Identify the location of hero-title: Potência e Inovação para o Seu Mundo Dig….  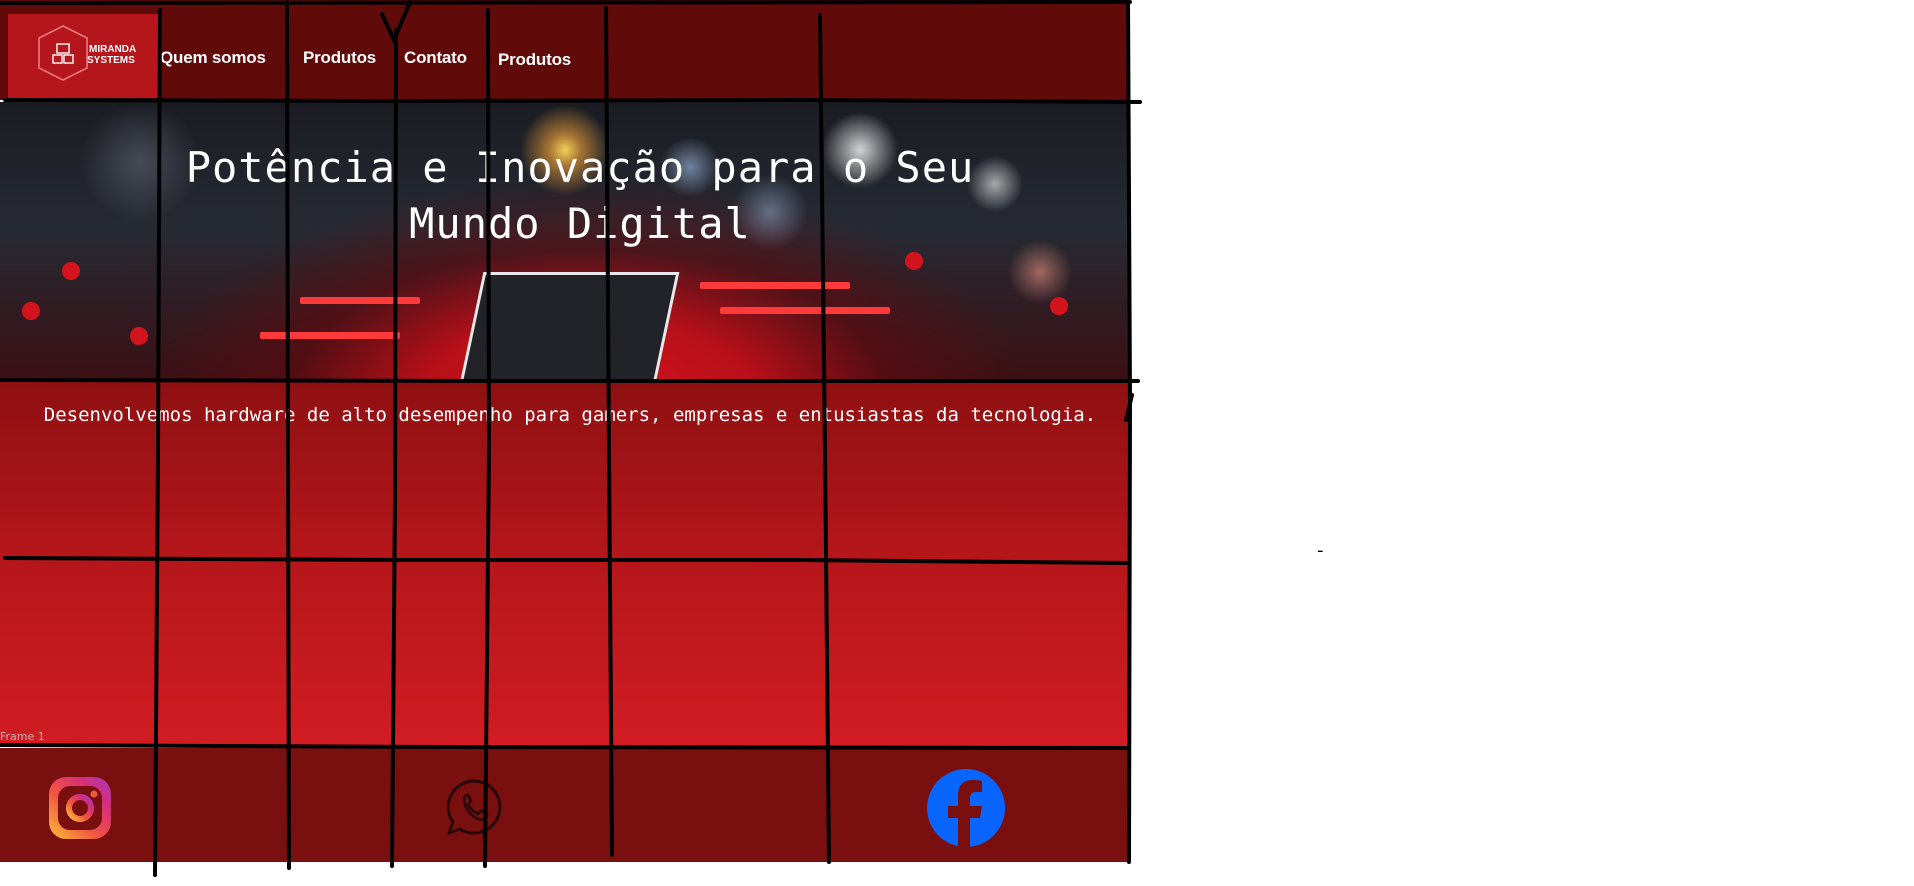
(580, 195).